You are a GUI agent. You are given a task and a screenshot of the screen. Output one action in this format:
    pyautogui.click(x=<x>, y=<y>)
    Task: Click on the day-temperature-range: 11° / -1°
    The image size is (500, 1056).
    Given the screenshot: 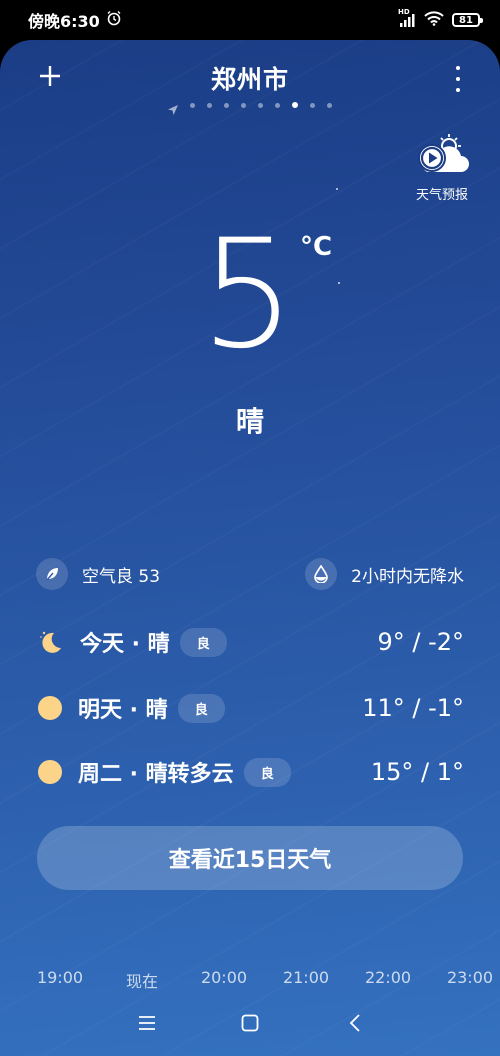 What is the action you would take?
    pyautogui.click(x=413, y=708)
    